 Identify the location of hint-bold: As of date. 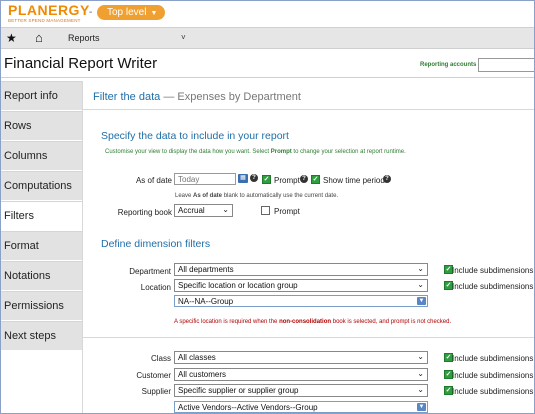
(208, 196).